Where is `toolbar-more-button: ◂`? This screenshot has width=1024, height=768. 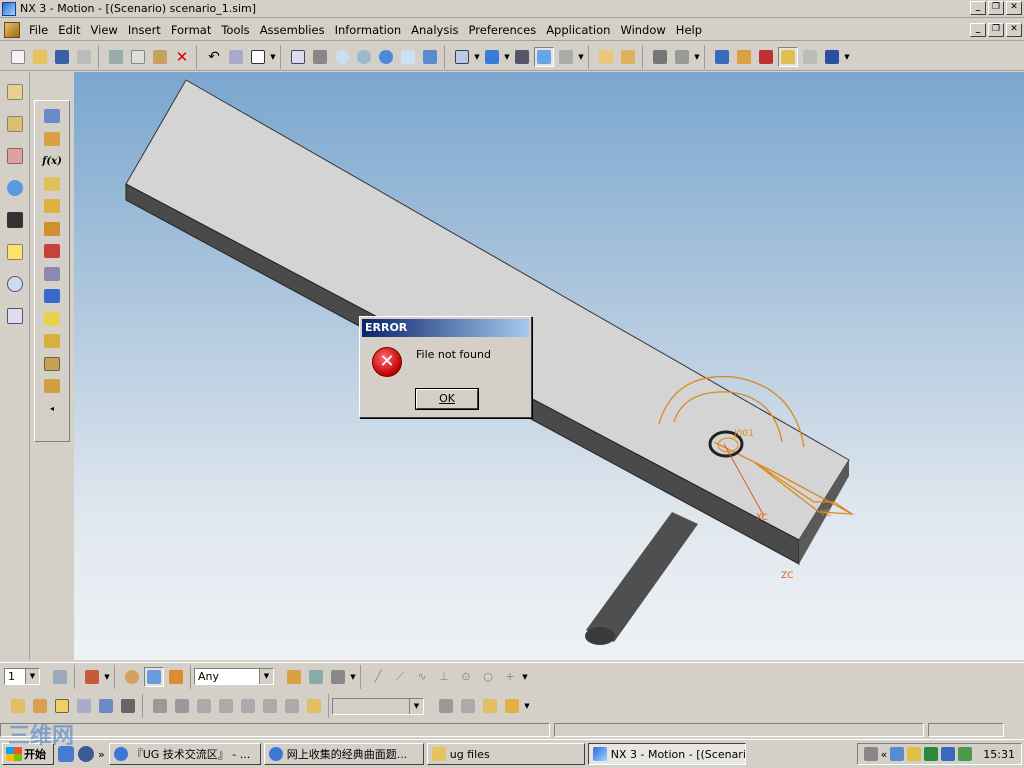
toolbar-more-button: ◂ is located at coordinates (52, 409).